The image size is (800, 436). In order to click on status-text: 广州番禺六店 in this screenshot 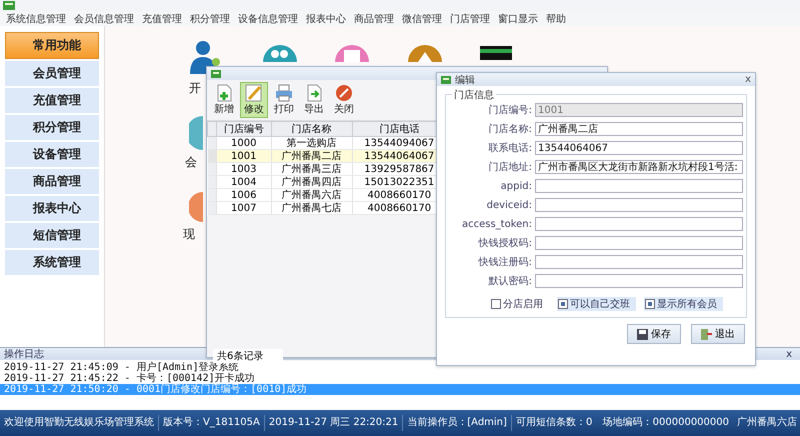, I will do `click(767, 423)`.